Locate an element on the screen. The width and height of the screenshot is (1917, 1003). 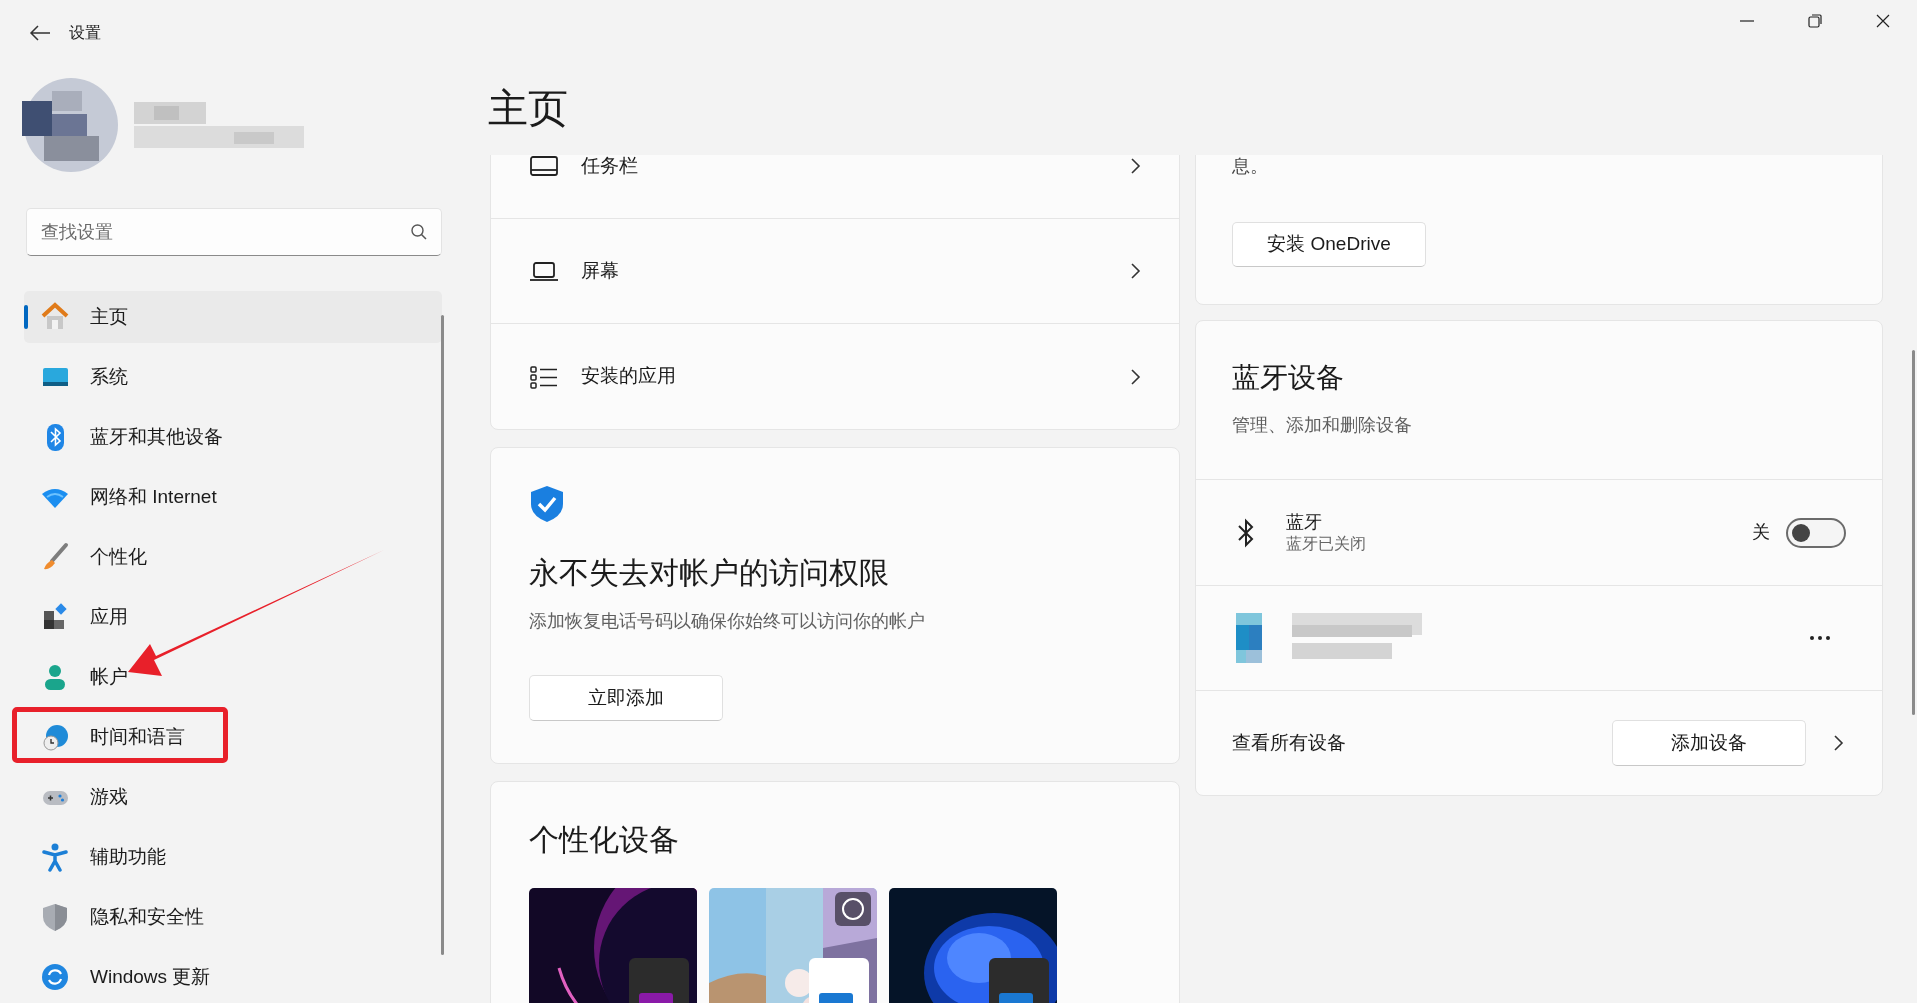
home-icon is located at coordinates (55, 317).